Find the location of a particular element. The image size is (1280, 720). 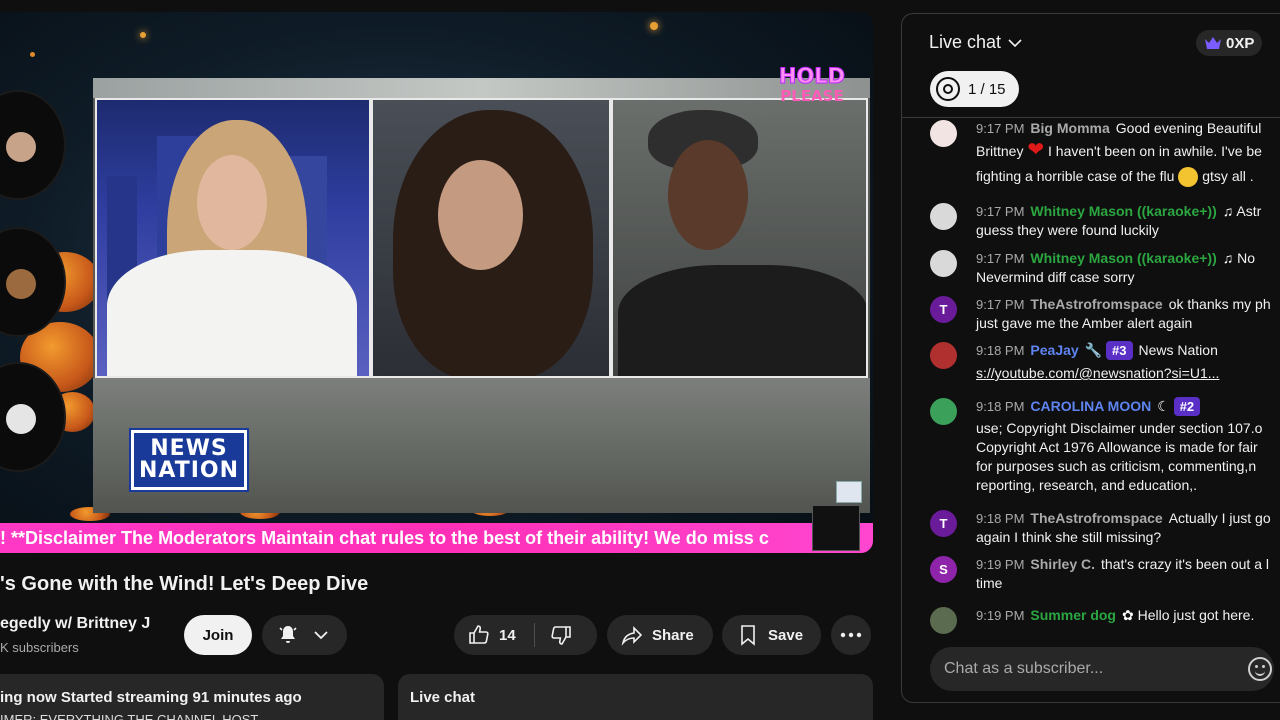

save-button: Save is located at coordinates (771, 635).